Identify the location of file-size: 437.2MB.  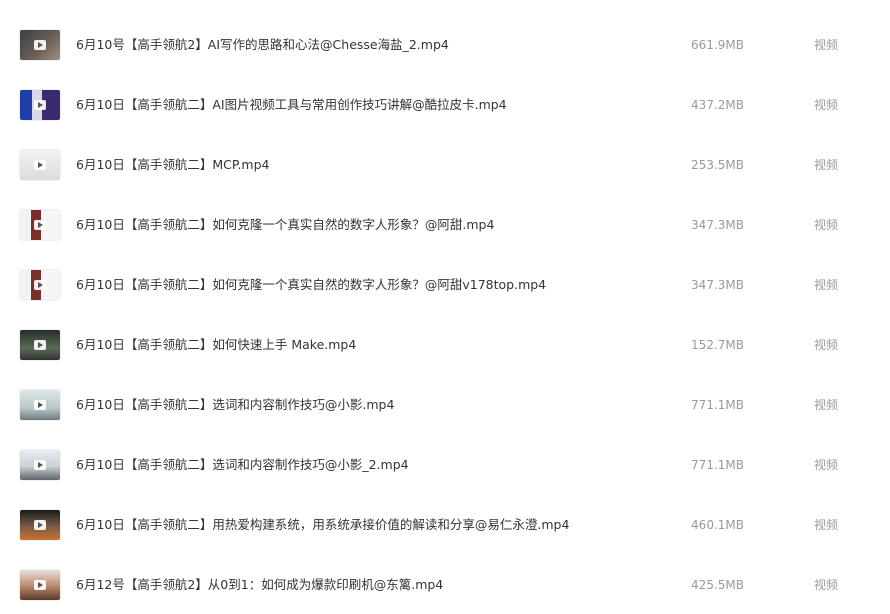
(717, 105).